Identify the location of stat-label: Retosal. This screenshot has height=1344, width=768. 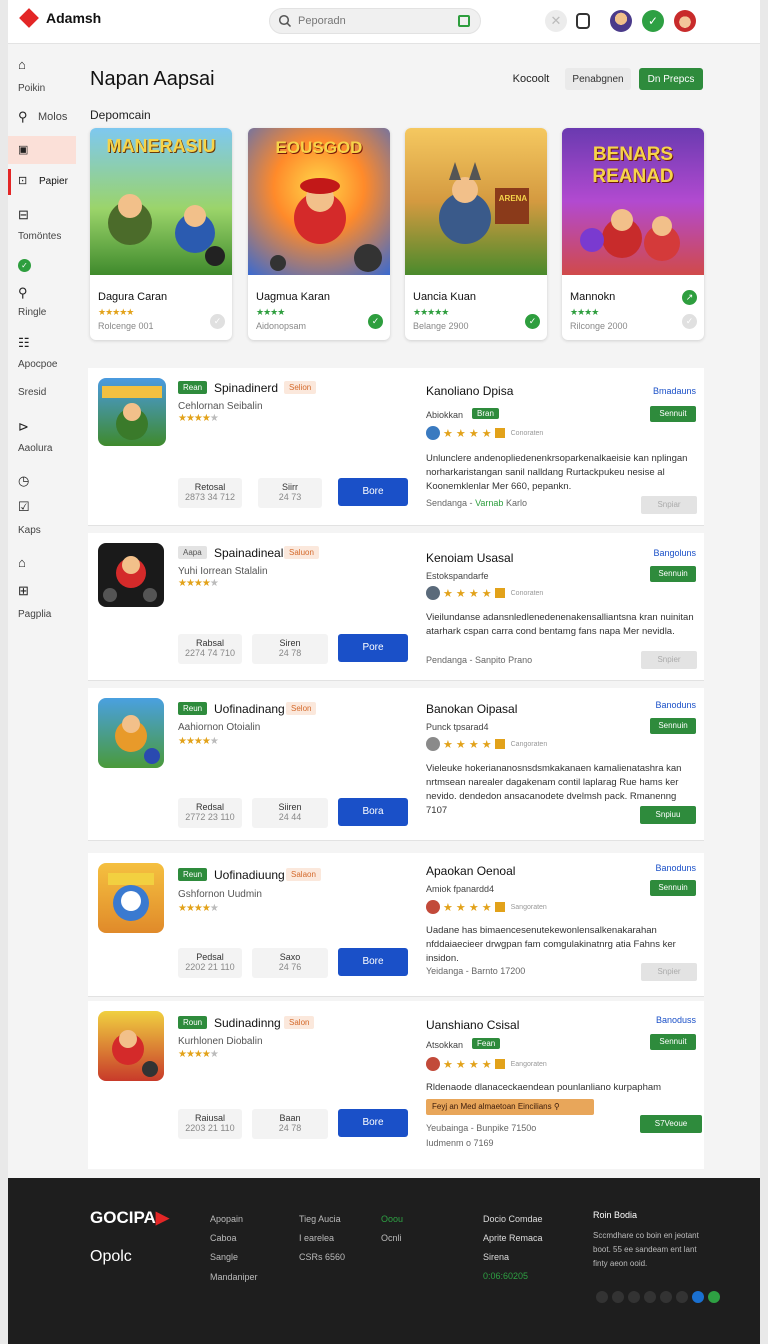
(210, 487).